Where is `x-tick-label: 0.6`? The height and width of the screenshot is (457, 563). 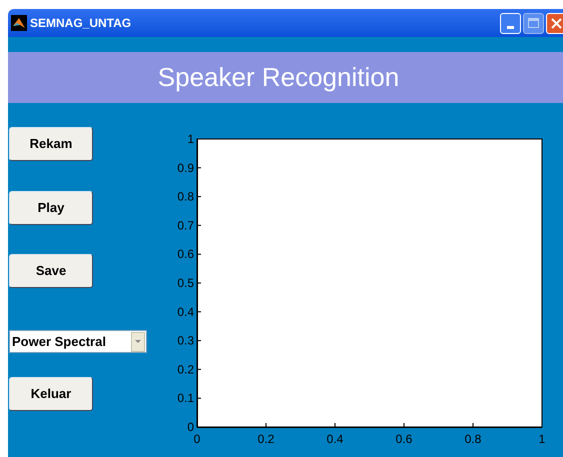
x-tick-label: 0.6 is located at coordinates (404, 439).